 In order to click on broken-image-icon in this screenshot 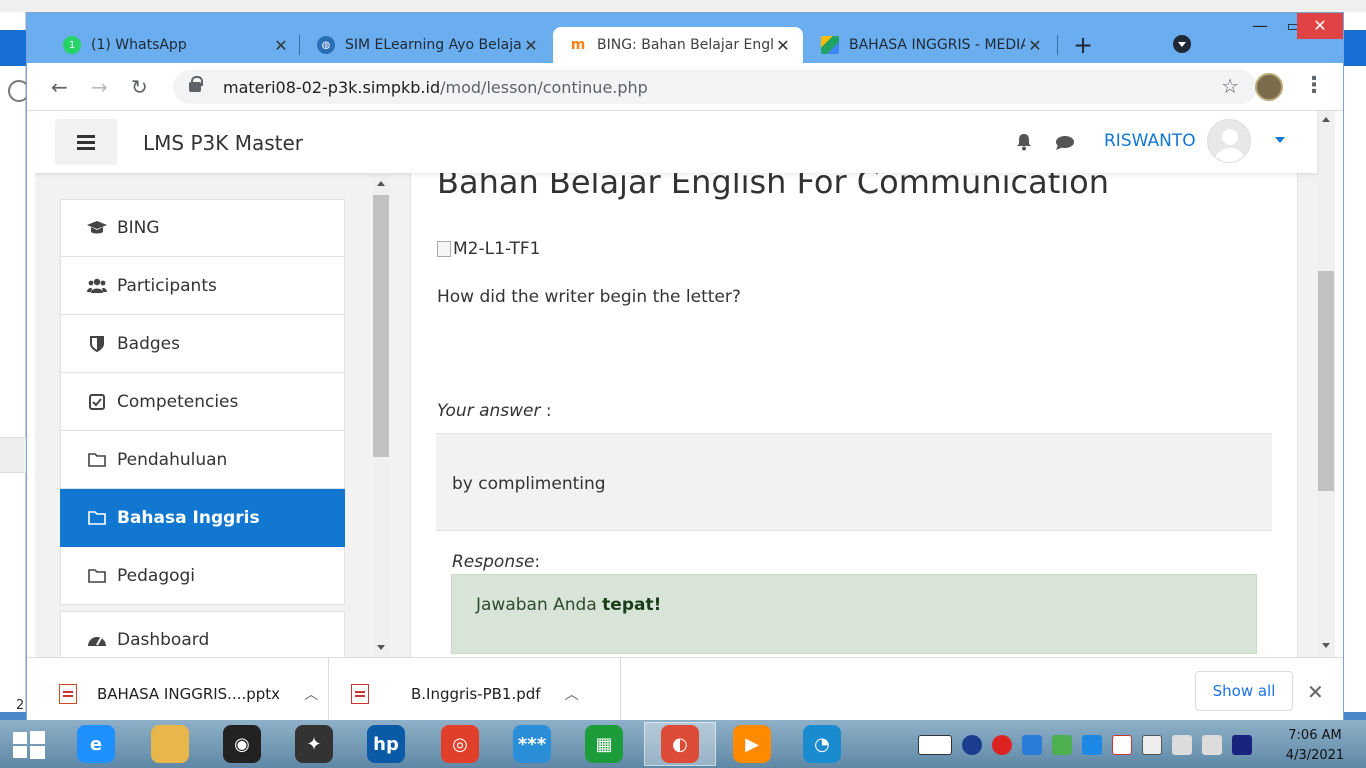, I will do `click(444, 249)`.